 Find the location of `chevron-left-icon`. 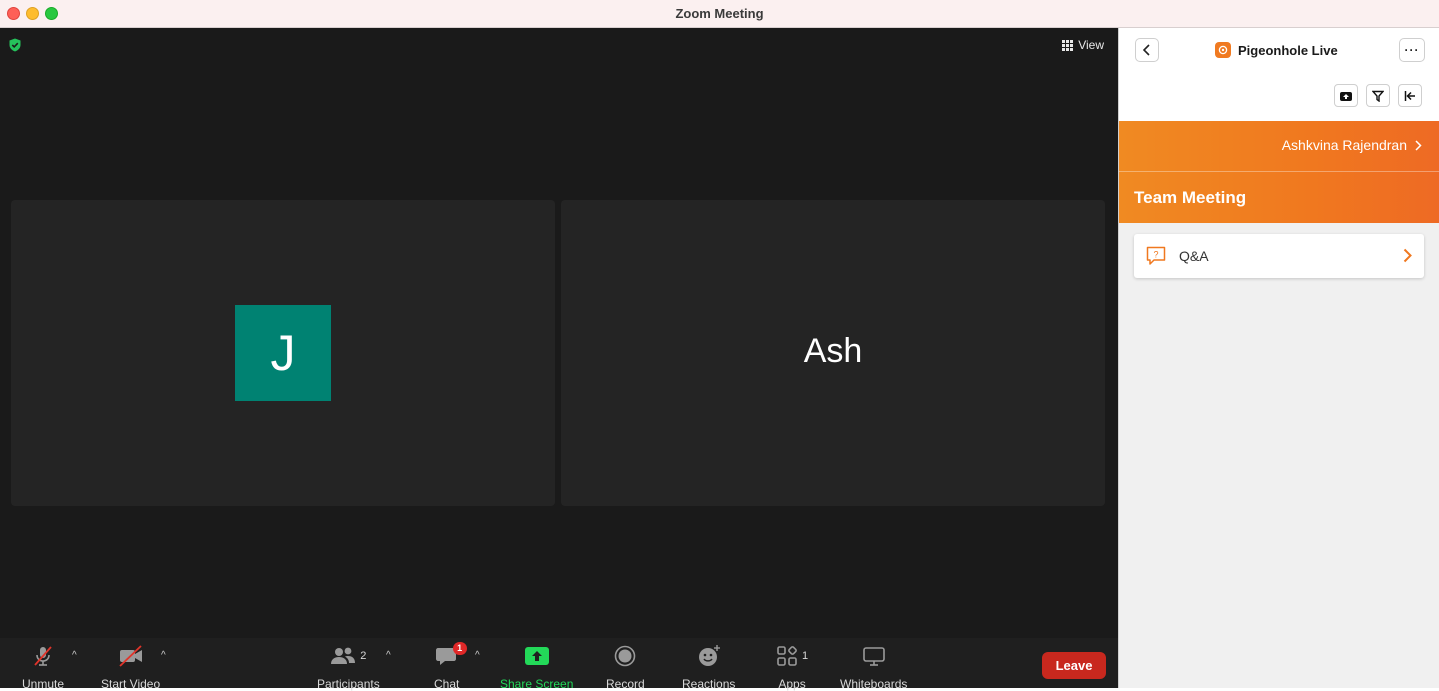

chevron-left-icon is located at coordinates (1146, 50).